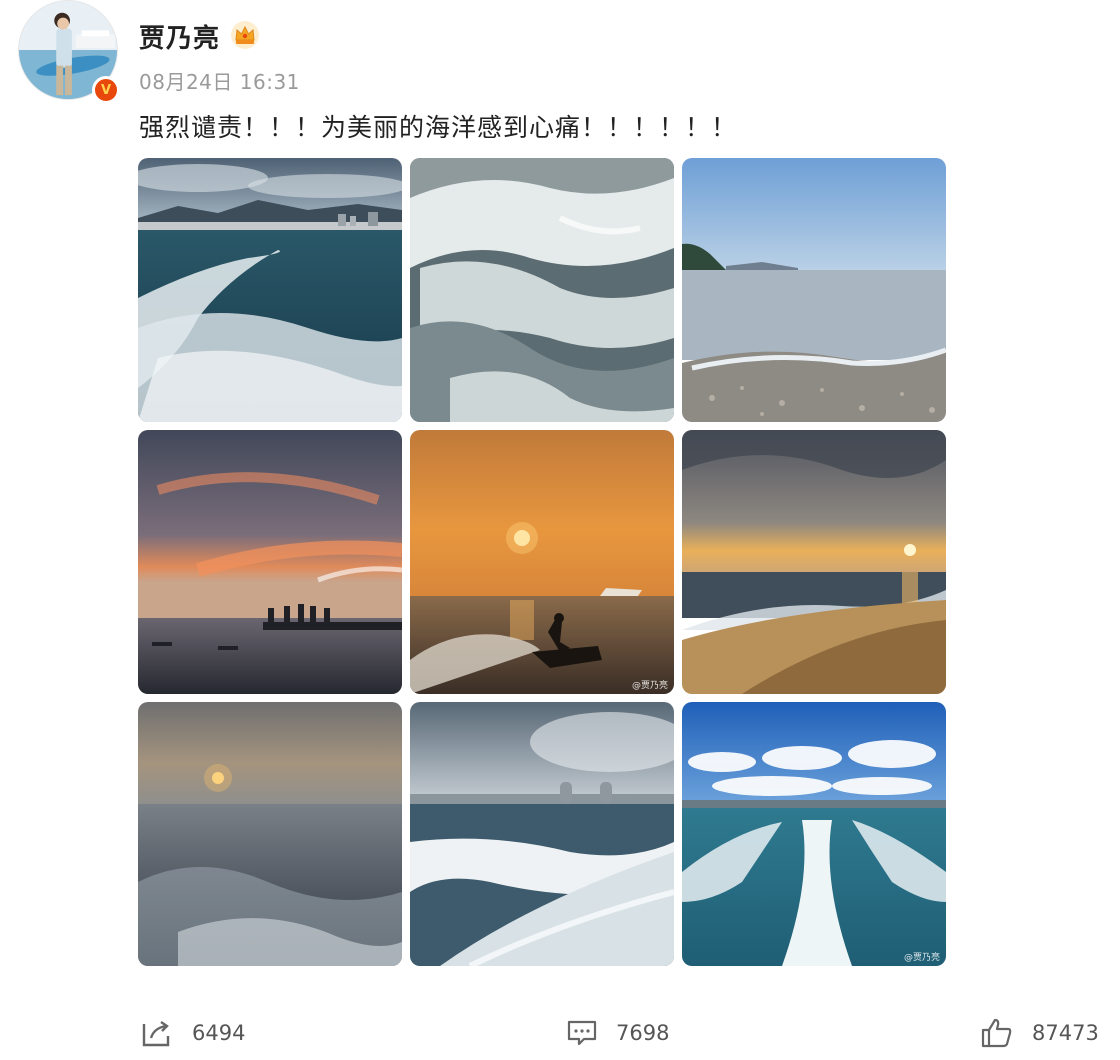 This screenshot has width=1120, height=1060. What do you see at coordinates (542, 834) in the screenshot?
I see `photo-wave-towers-skyline` at bounding box center [542, 834].